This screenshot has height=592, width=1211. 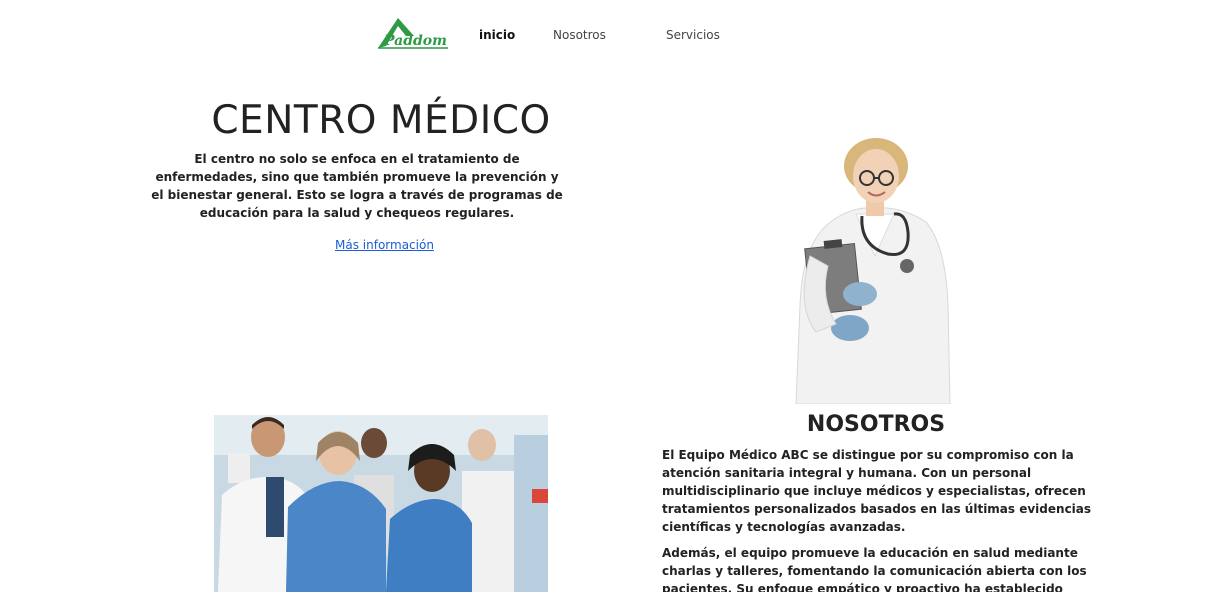 What do you see at coordinates (384, 245) in the screenshot?
I see `more-info-link: Más información` at bounding box center [384, 245].